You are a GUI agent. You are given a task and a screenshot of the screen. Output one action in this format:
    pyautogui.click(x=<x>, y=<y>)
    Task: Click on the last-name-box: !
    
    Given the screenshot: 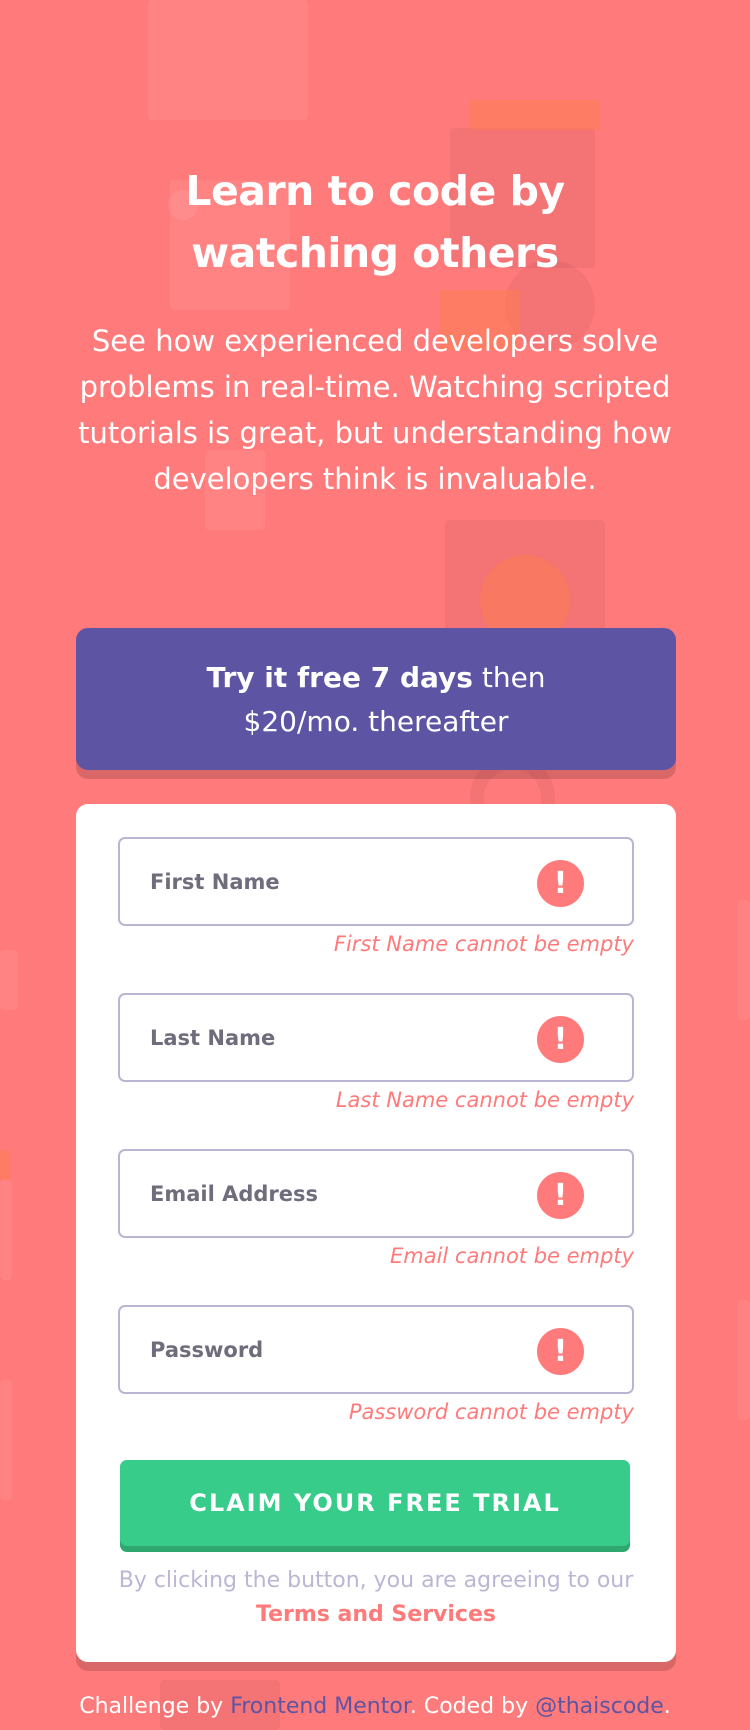 What is the action you would take?
    pyautogui.click(x=376, y=1037)
    